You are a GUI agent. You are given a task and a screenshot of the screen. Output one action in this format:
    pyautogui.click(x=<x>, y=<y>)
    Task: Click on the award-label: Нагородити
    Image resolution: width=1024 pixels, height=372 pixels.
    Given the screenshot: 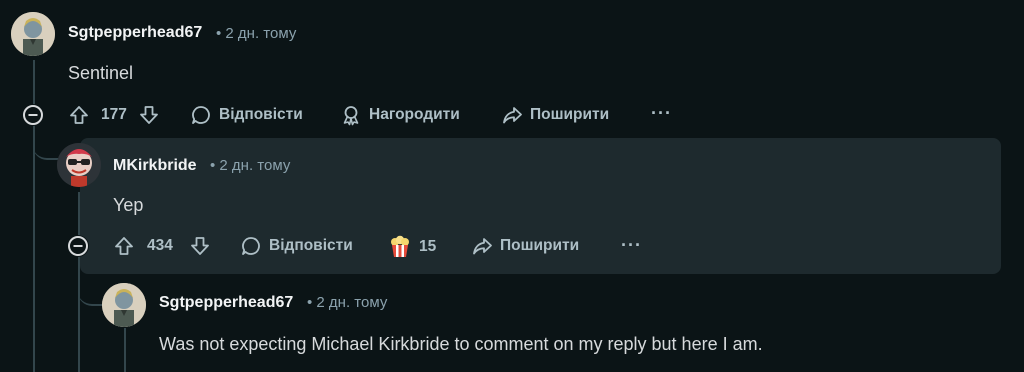 What is the action you would take?
    pyautogui.click(x=414, y=114)
    